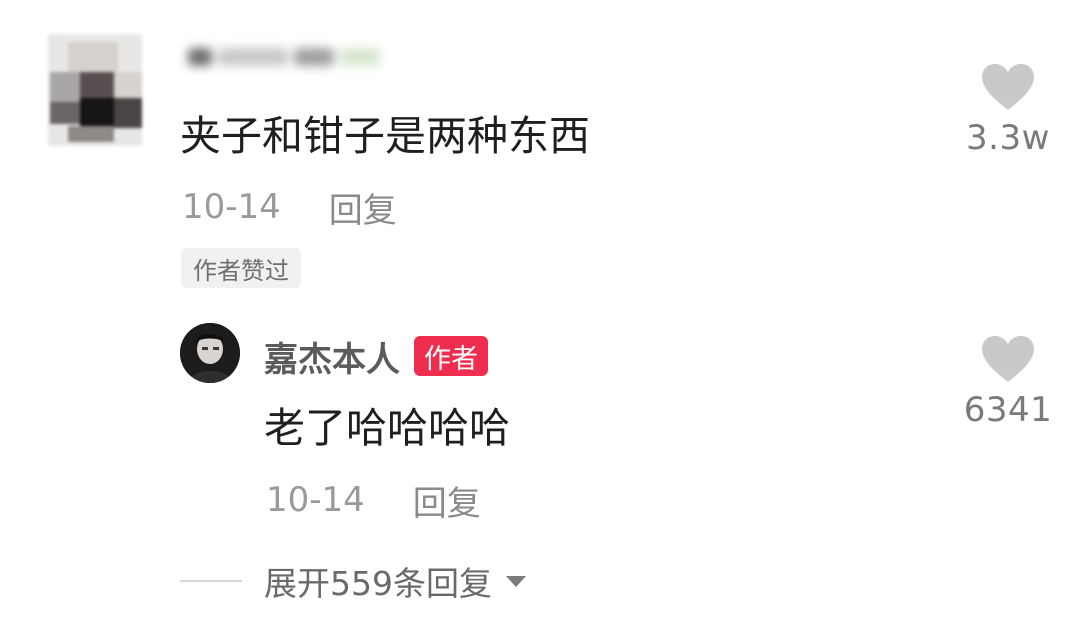 The height and width of the screenshot is (643, 1080). I want to click on reply-username: 嘉杰本人, so click(332, 356).